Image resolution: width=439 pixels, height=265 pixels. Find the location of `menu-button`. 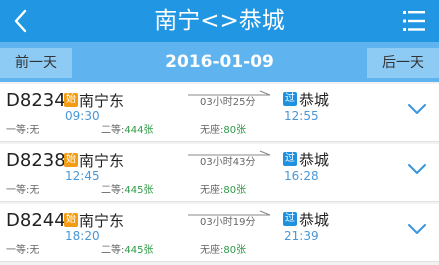

menu-button is located at coordinates (414, 21).